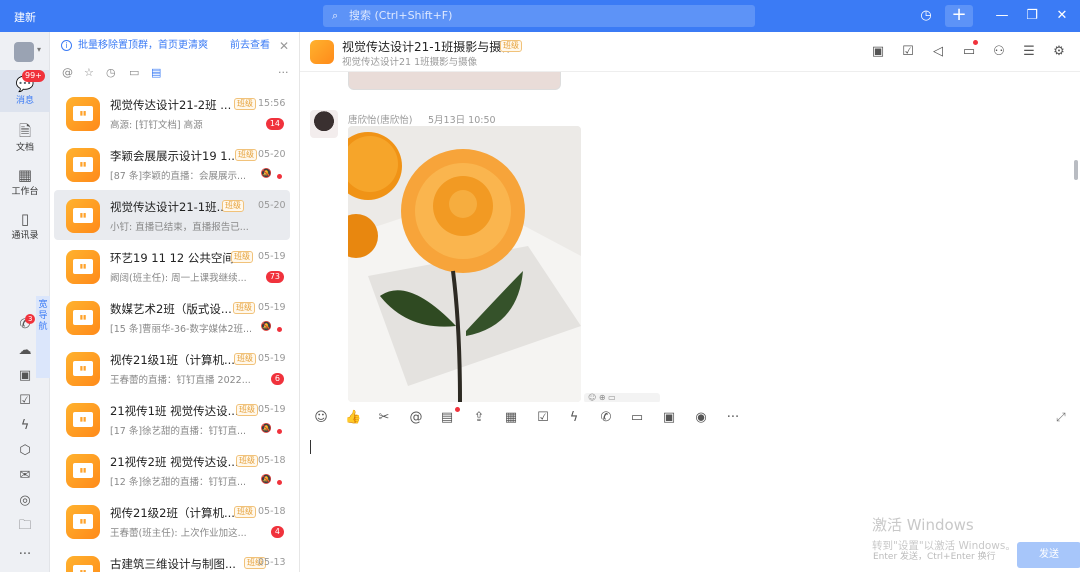  I want to click on sticker-icon: ◎, so click(25, 501).